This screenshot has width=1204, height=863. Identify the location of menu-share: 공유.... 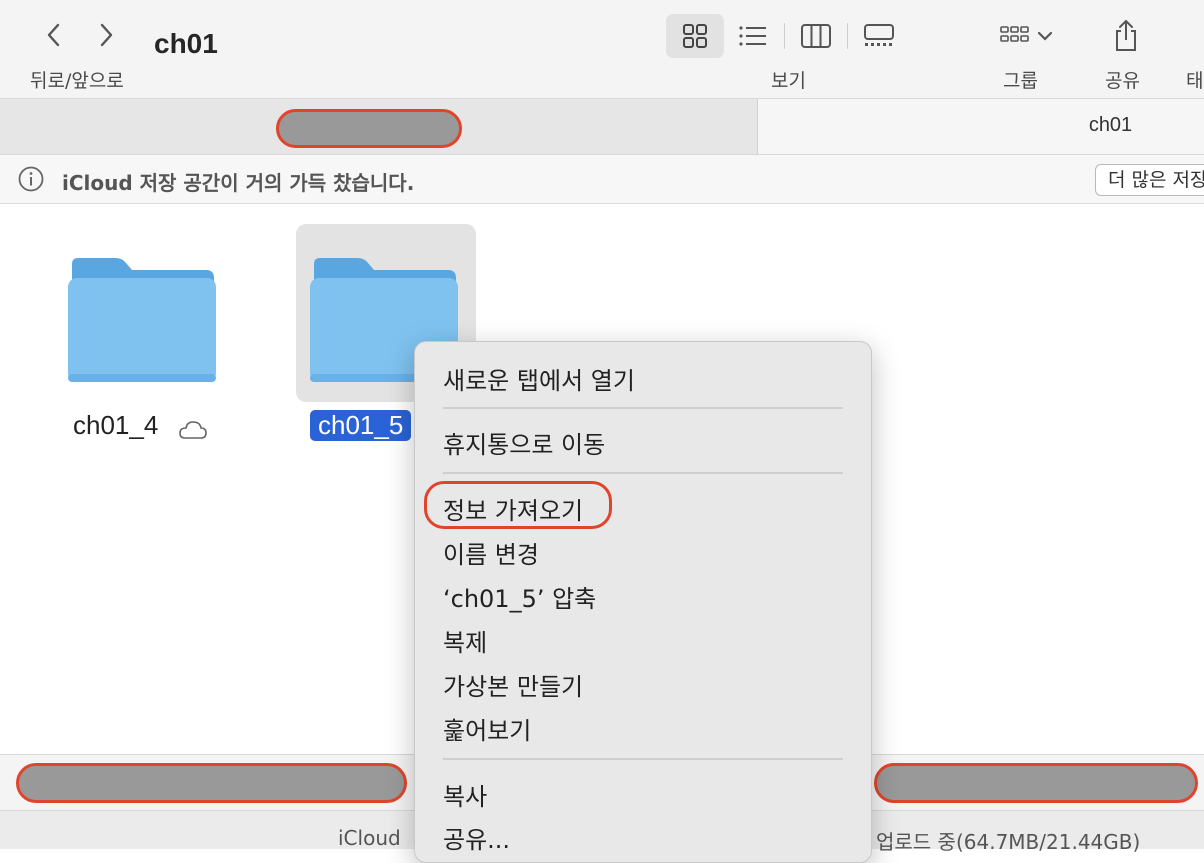
(476, 837).